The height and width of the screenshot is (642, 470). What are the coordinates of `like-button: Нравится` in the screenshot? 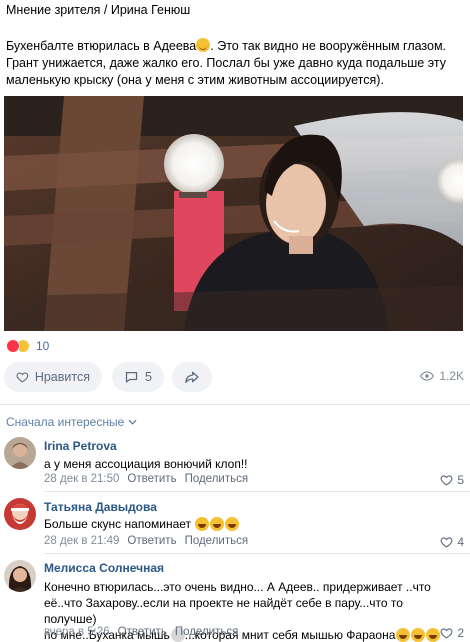 It's located at (53, 377).